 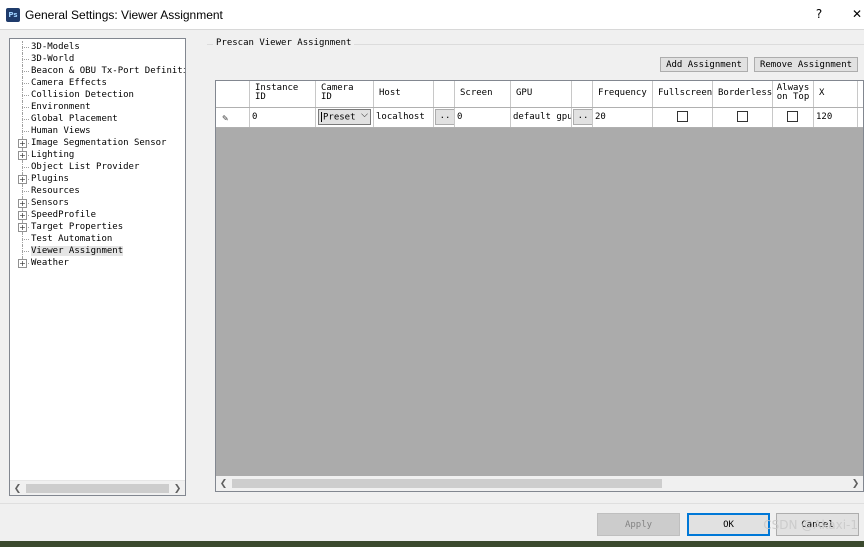 I want to click on fullscreen-checkbox, so click(x=682, y=116).